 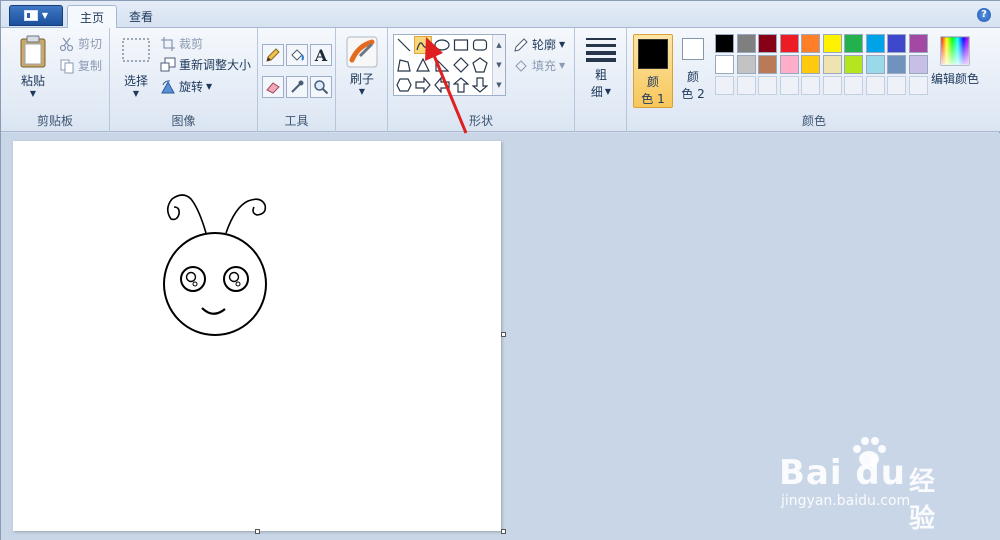 I want to click on baidu-watermark: Bai du 经验 jingyan.baidu.com, so click(x=864, y=484).